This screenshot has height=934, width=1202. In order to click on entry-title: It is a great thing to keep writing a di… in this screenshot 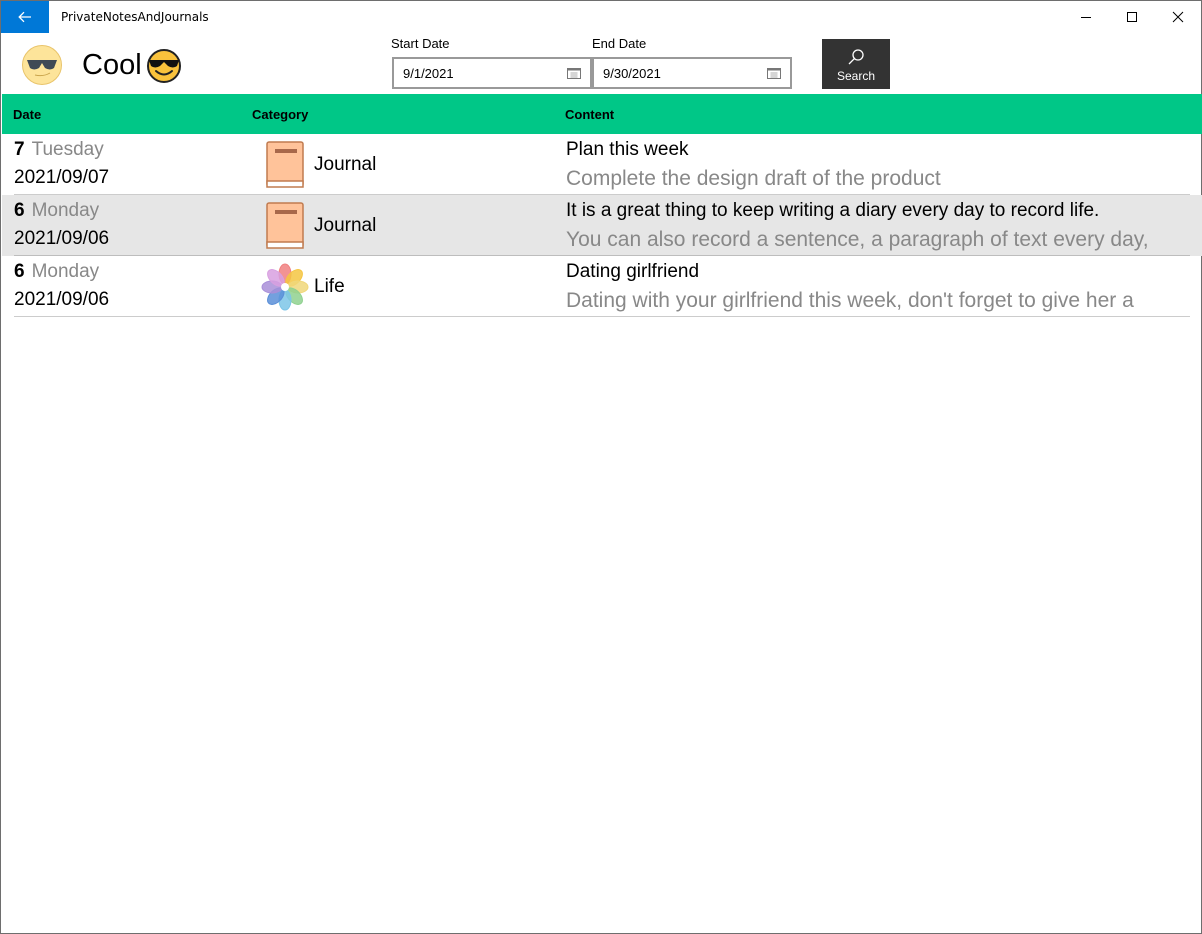, I will do `click(833, 210)`.